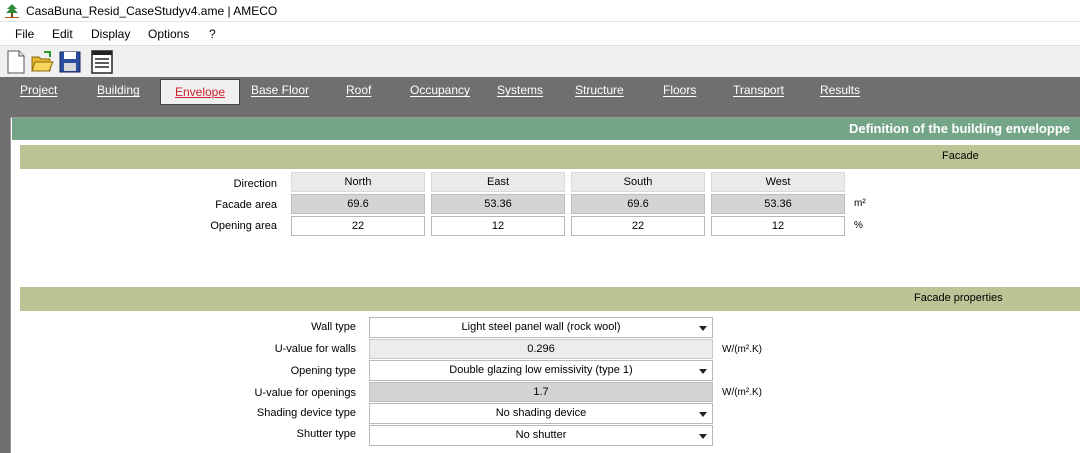  What do you see at coordinates (550, 157) in the screenshot?
I see `facade-section-bar: Facade` at bounding box center [550, 157].